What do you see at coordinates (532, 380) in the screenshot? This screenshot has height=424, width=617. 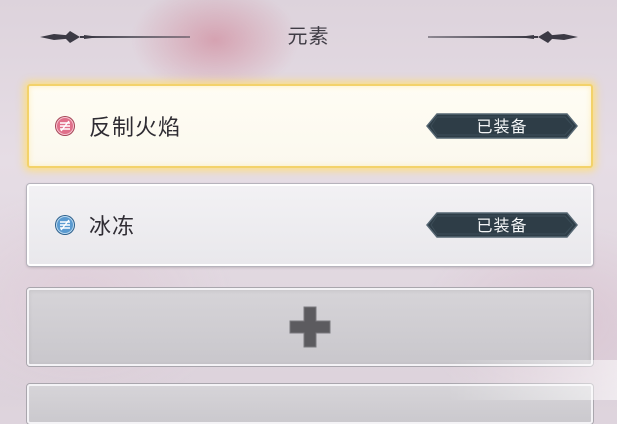 I see `watermark` at bounding box center [532, 380].